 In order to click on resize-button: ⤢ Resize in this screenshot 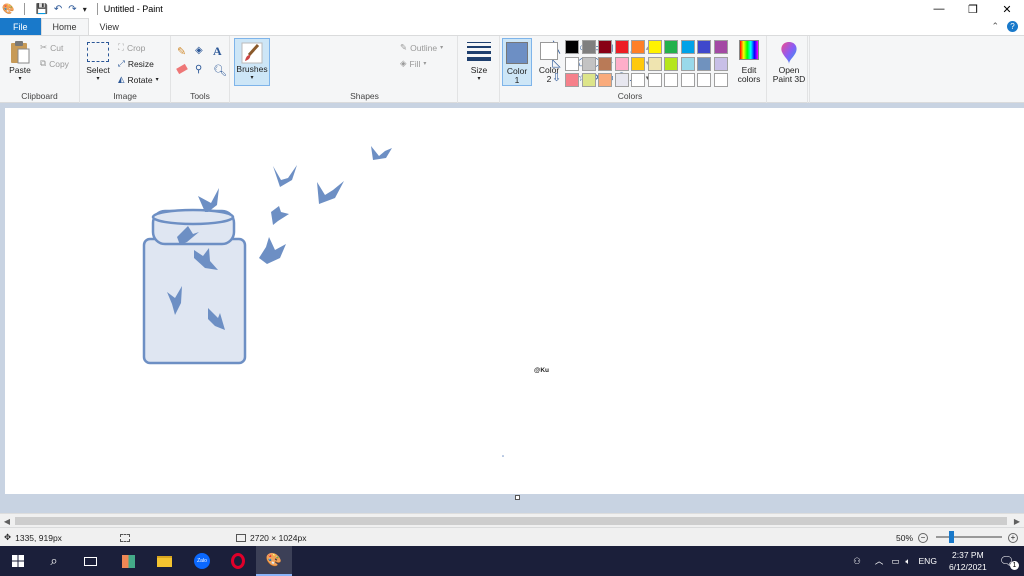, I will do `click(136, 63)`.